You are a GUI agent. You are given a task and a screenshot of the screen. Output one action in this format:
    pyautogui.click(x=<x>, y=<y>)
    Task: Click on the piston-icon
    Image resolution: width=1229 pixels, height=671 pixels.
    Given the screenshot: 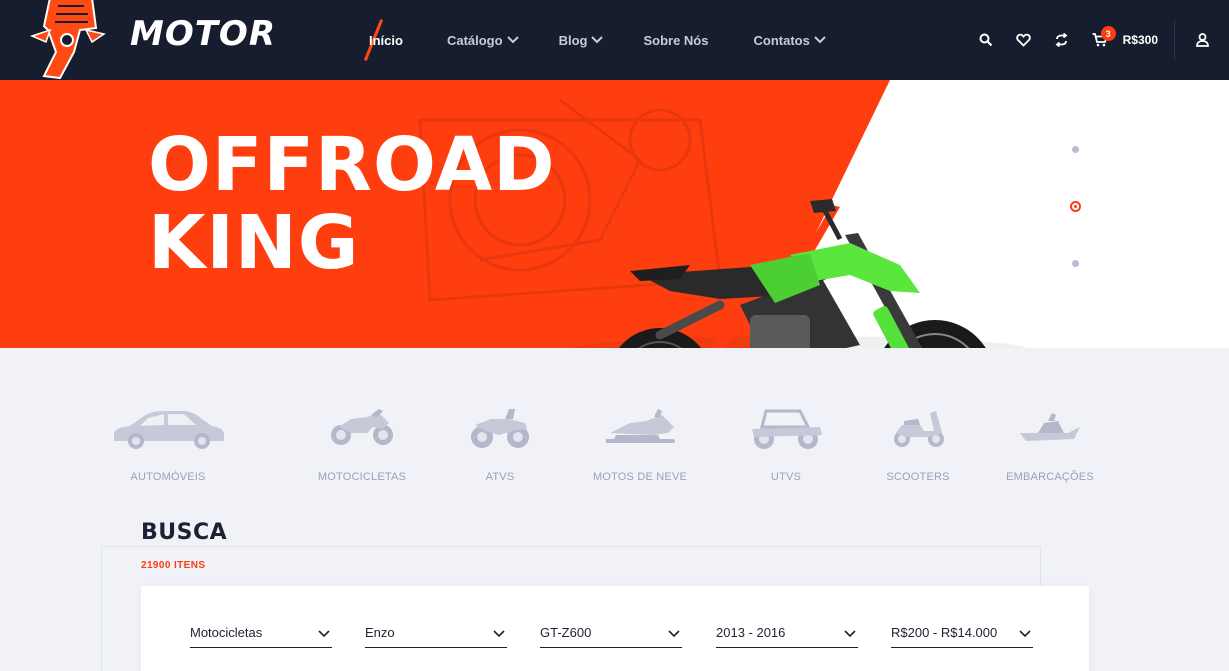 What is the action you would take?
    pyautogui.click(x=67, y=40)
    